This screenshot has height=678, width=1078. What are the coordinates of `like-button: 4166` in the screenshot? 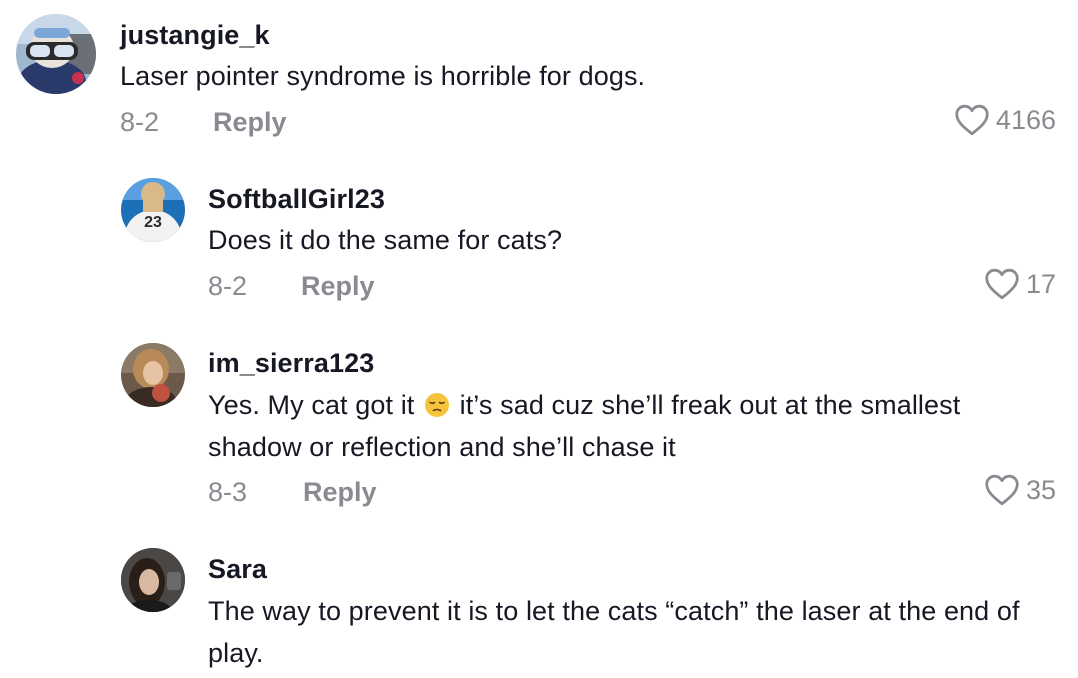 It's located at (1005, 120).